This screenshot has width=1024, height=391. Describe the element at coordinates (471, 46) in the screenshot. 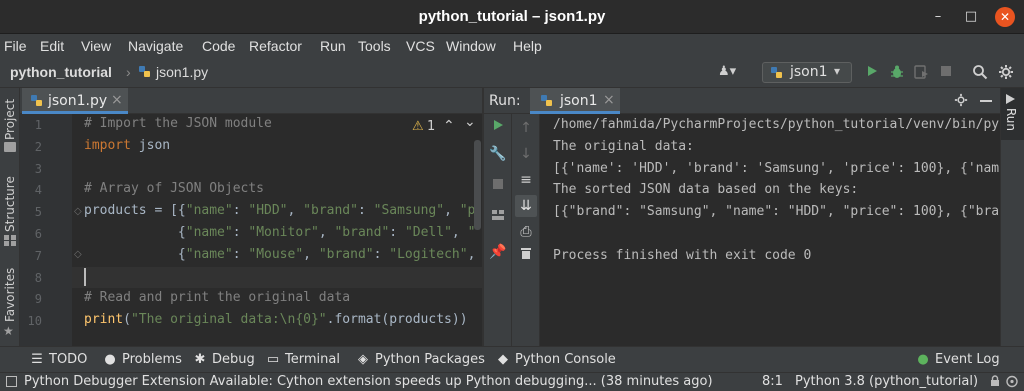

I see `menu-window: Window` at that location.